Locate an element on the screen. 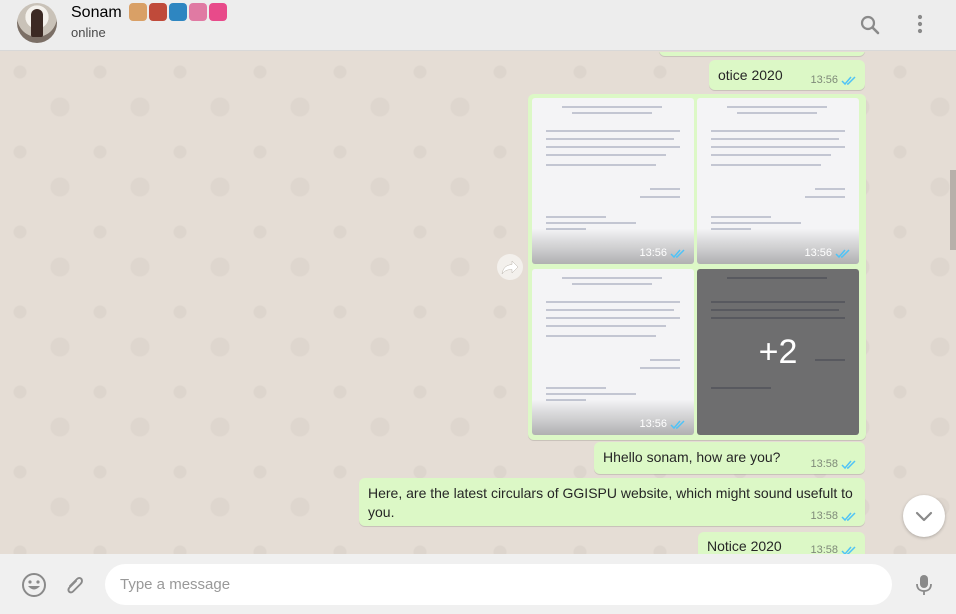 The height and width of the screenshot is (614, 956). message-text: otice 2020 is located at coordinates (750, 75).